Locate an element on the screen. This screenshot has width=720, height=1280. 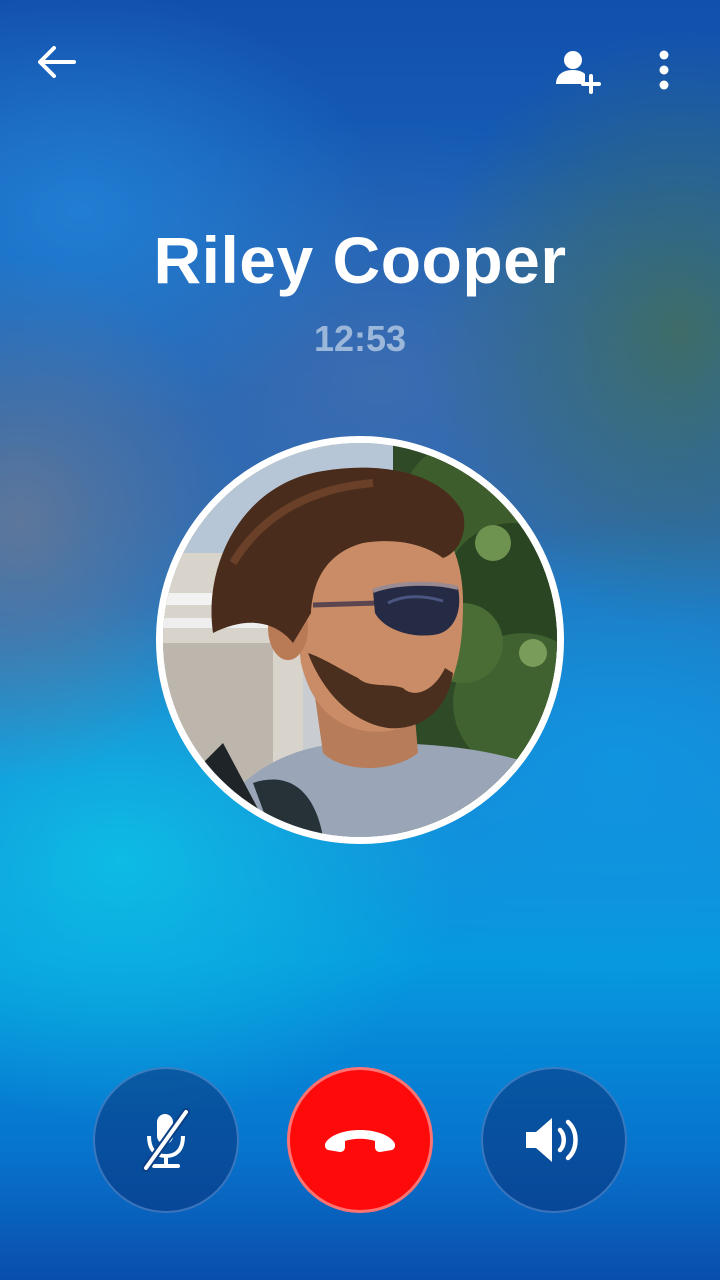
call-duration: 12:53 is located at coordinates (360, 338).